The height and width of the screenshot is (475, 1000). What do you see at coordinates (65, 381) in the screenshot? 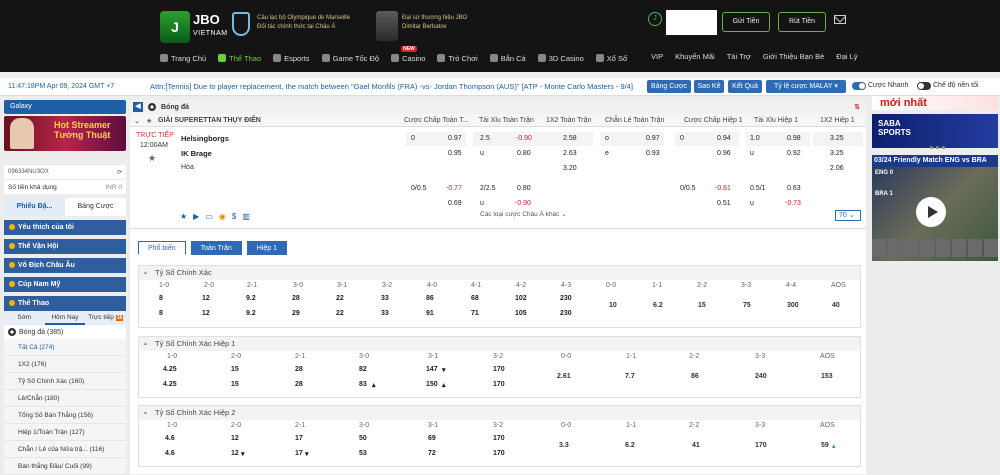
I see `market-item: Tỷ Số Chính Xác (160)` at bounding box center [65, 381].